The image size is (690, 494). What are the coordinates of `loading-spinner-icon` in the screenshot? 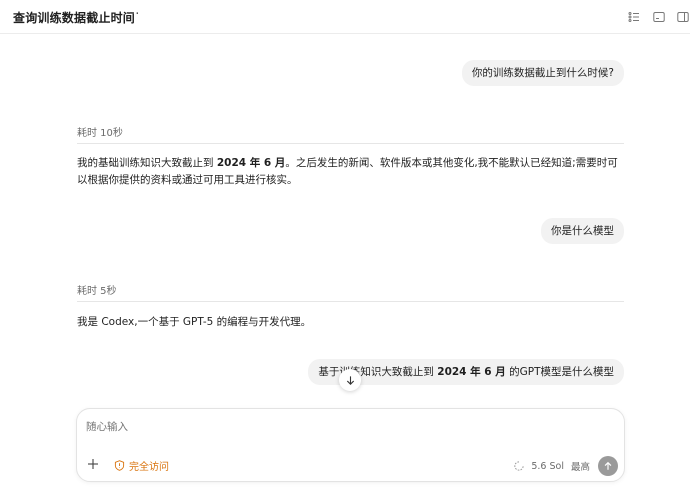 It's located at (519, 466).